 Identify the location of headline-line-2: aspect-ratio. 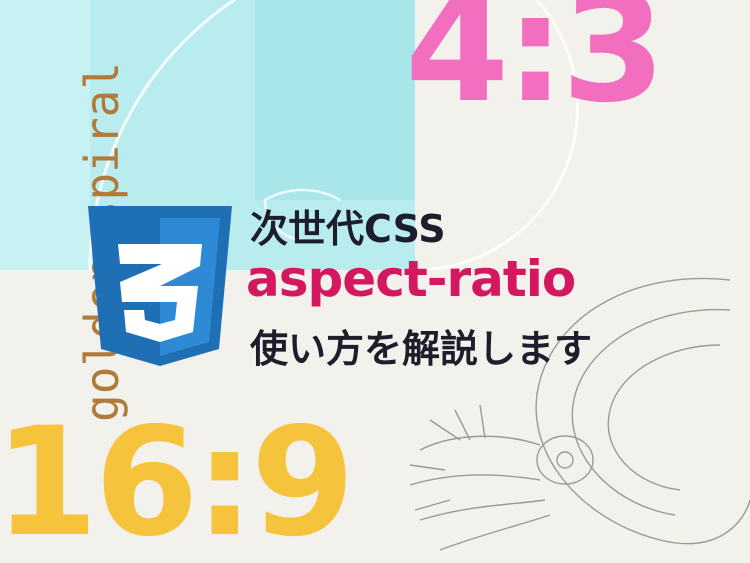
(411, 279).